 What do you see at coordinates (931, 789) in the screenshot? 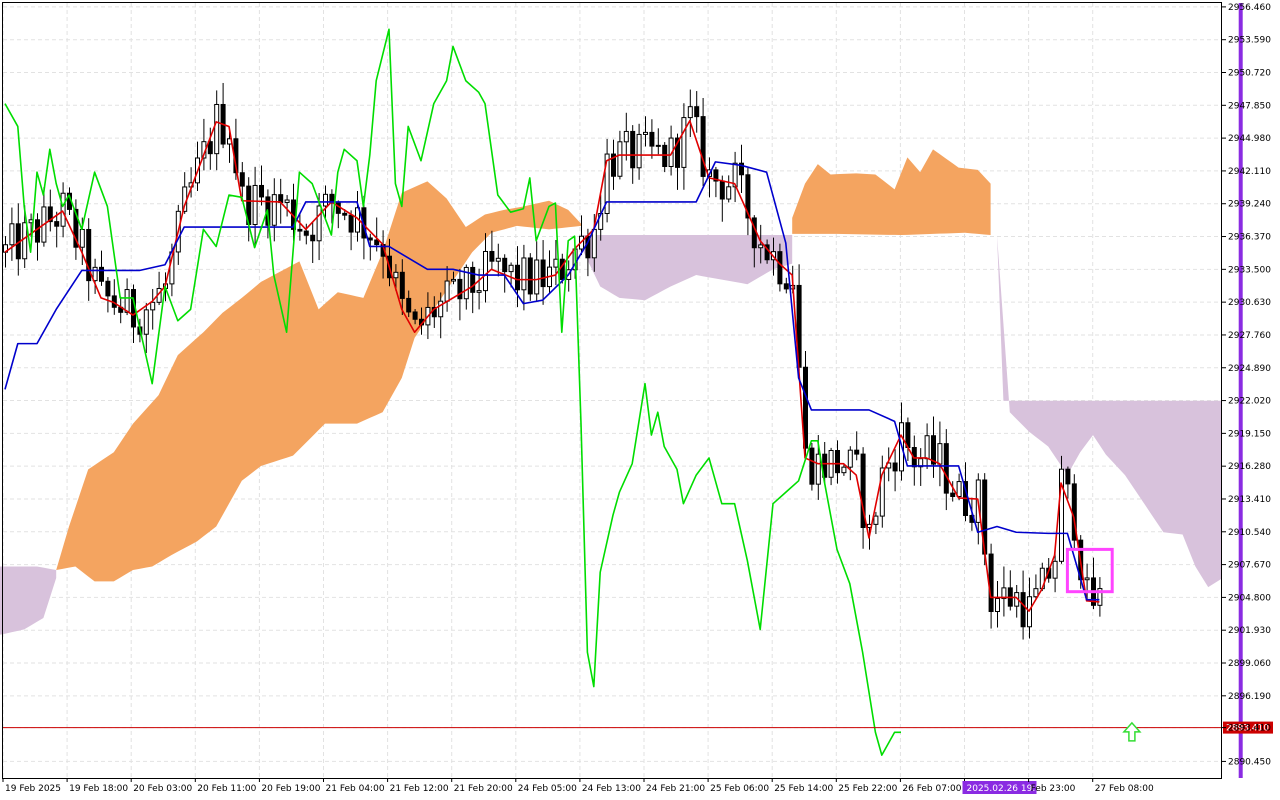
I see `time-label: 26 Feb 07:00` at bounding box center [931, 789].